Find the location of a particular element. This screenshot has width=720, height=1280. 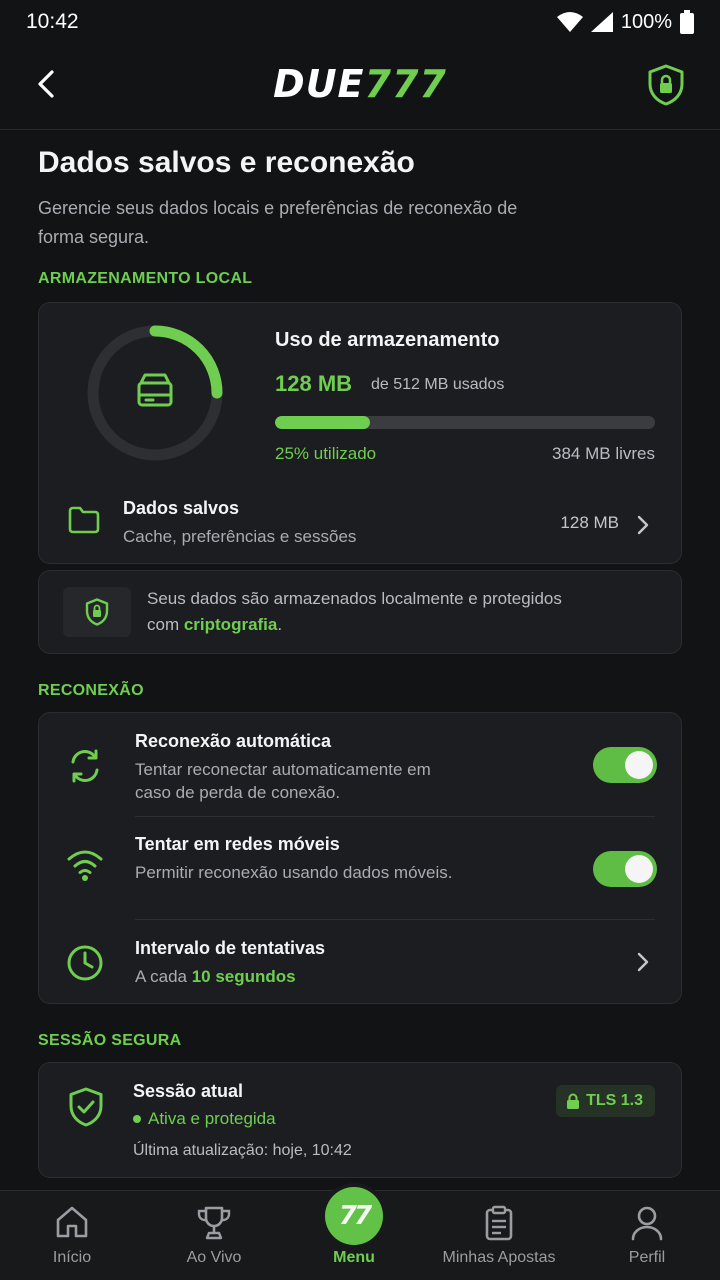

battery-percent: 100% is located at coordinates (646, 21).